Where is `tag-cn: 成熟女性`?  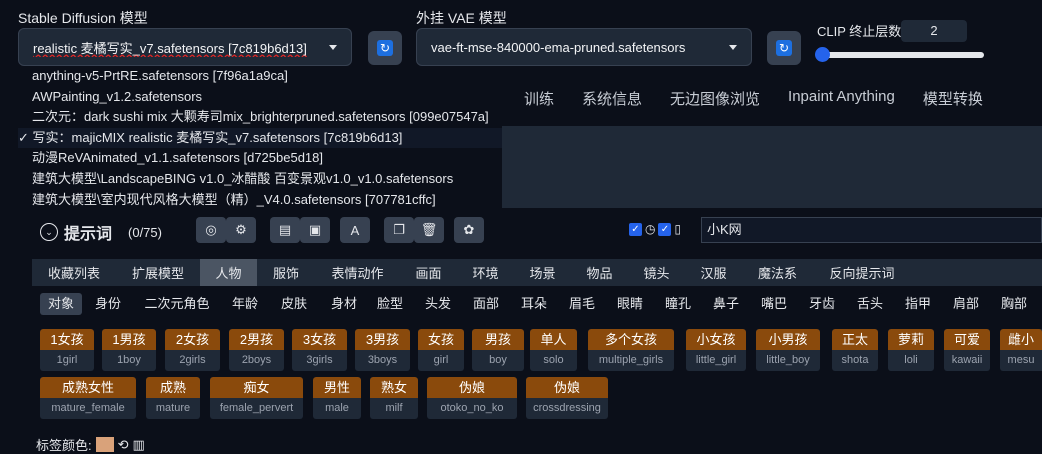 tag-cn: 成熟女性 is located at coordinates (88, 387).